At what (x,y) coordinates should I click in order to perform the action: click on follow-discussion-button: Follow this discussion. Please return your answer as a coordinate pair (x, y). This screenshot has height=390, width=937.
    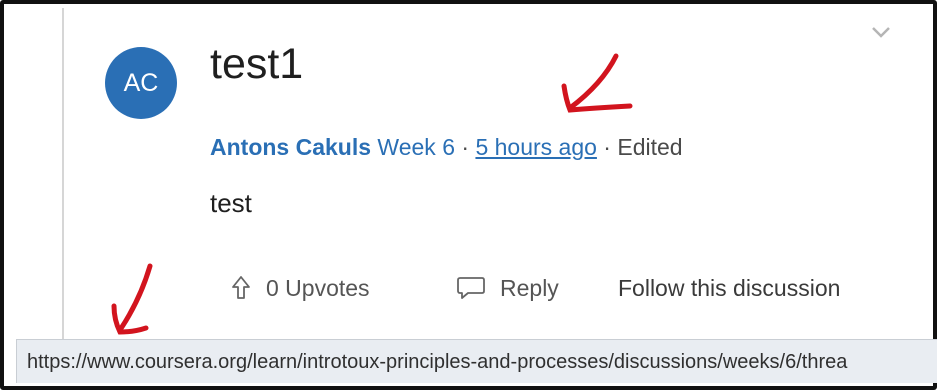
    Looking at the image, I should click on (729, 288).